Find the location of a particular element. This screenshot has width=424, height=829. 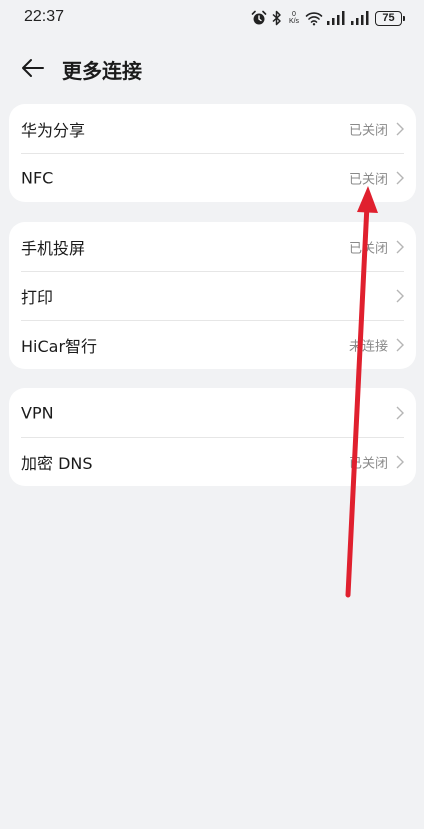

page-title: 更多连接 is located at coordinates (102, 71).